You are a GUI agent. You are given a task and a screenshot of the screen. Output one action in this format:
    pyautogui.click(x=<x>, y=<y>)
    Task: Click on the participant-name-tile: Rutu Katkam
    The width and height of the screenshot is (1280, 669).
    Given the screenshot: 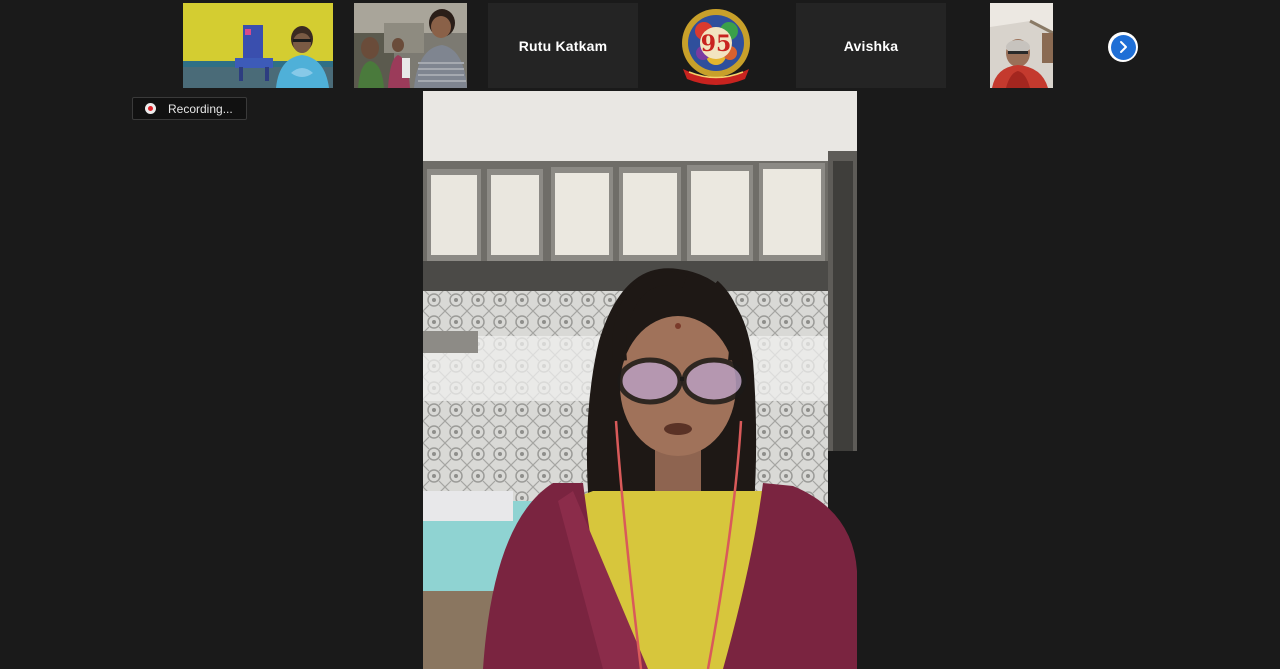 What is the action you would take?
    pyautogui.click(x=563, y=45)
    